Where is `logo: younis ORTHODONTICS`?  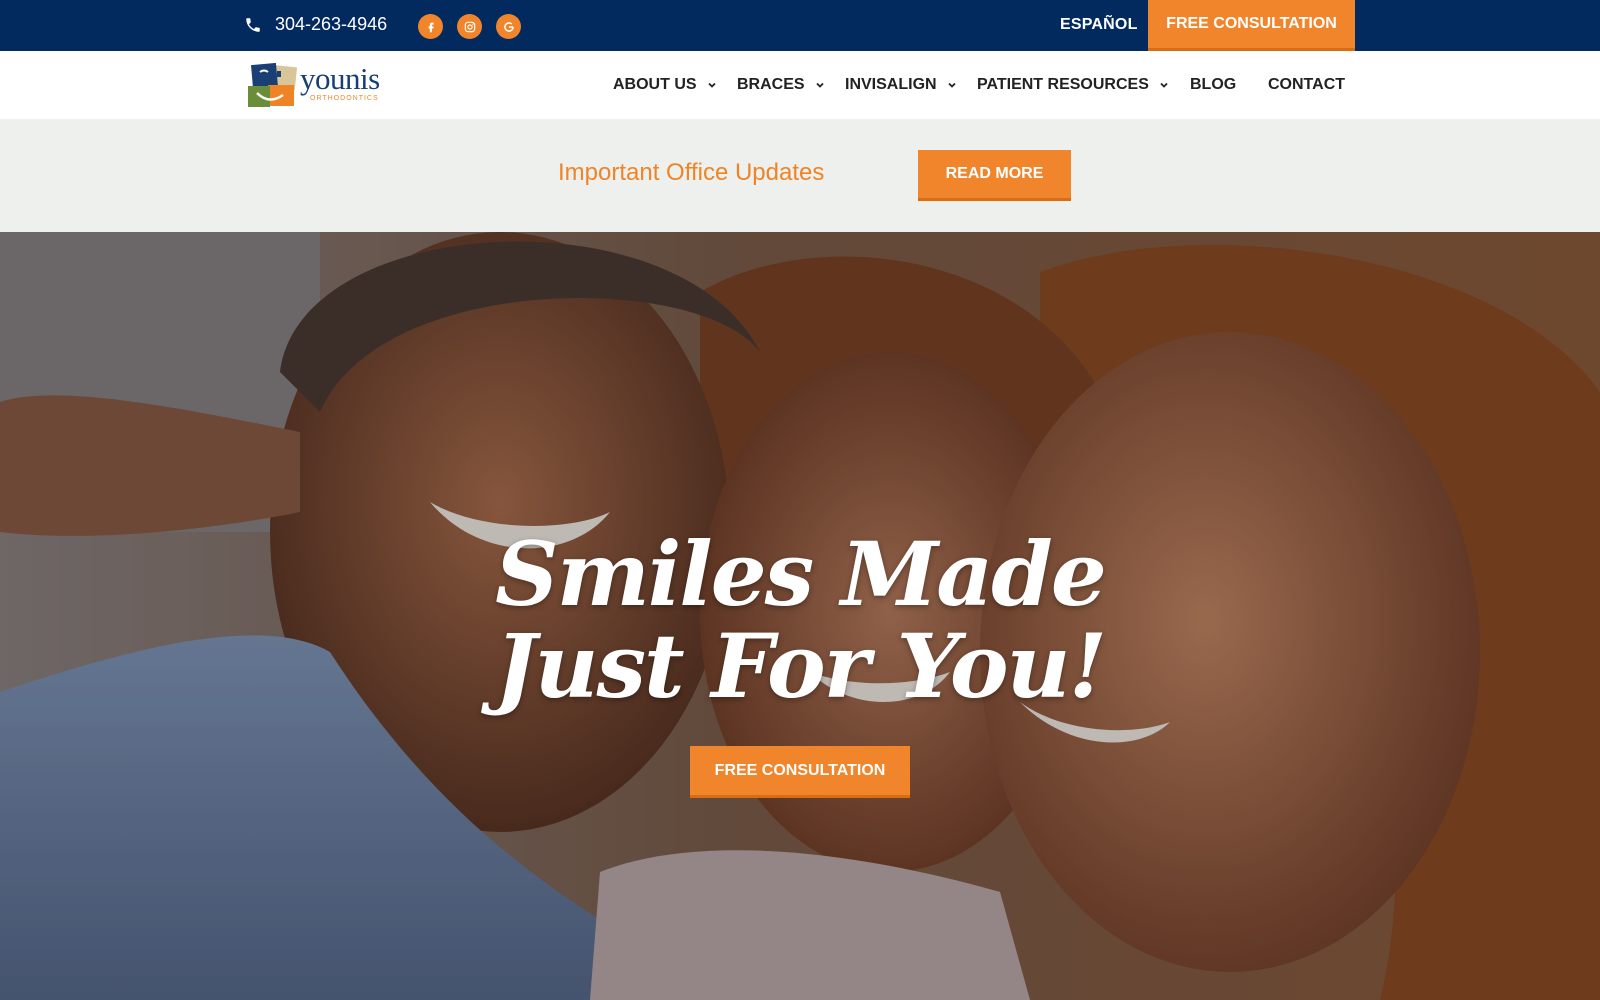 logo: younis ORTHODONTICS is located at coordinates (319, 85).